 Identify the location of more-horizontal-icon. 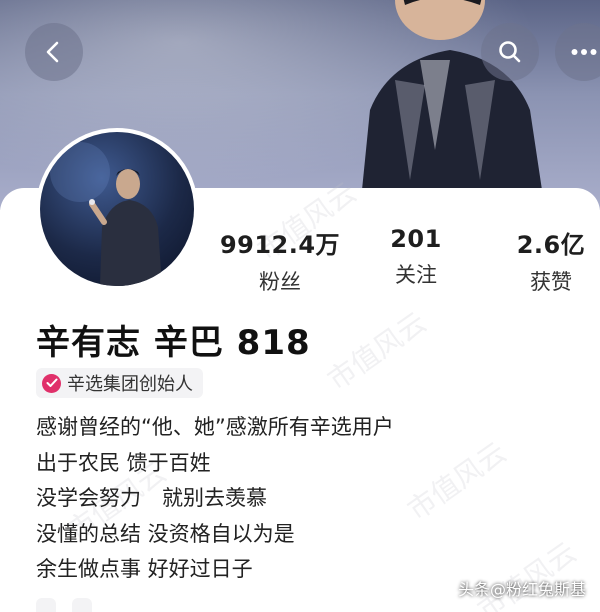
(584, 52).